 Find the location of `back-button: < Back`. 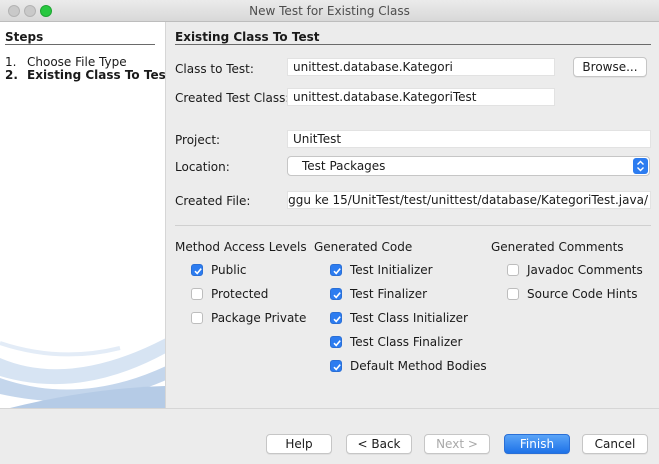

back-button: < Back is located at coordinates (379, 444).